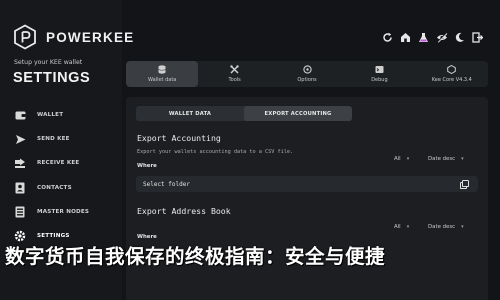 This screenshot has width=500, height=300. Describe the element at coordinates (20, 163) in the screenshot. I see `receive-icon` at that location.